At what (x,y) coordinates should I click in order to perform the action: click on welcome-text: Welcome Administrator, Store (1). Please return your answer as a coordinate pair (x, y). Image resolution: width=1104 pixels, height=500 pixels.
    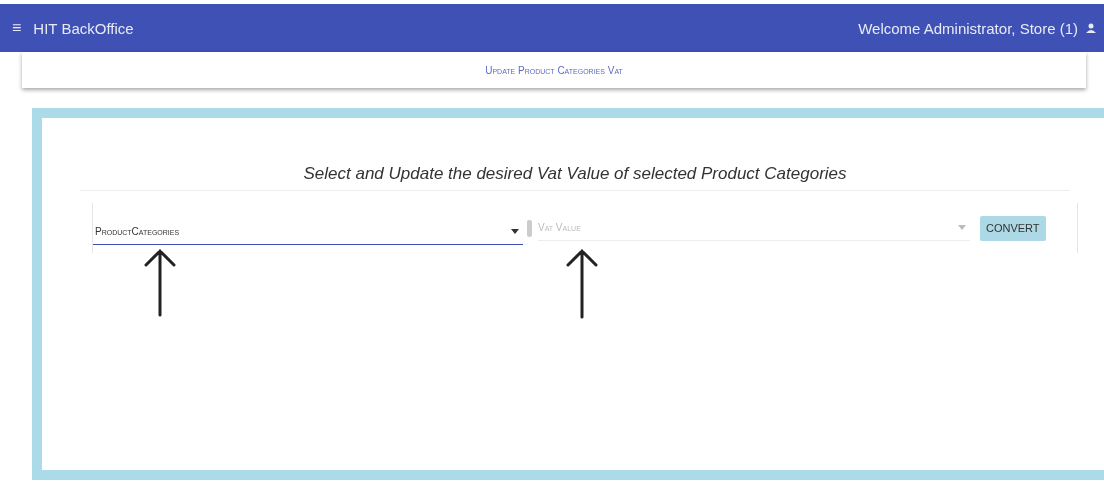
    Looking at the image, I should click on (968, 28).